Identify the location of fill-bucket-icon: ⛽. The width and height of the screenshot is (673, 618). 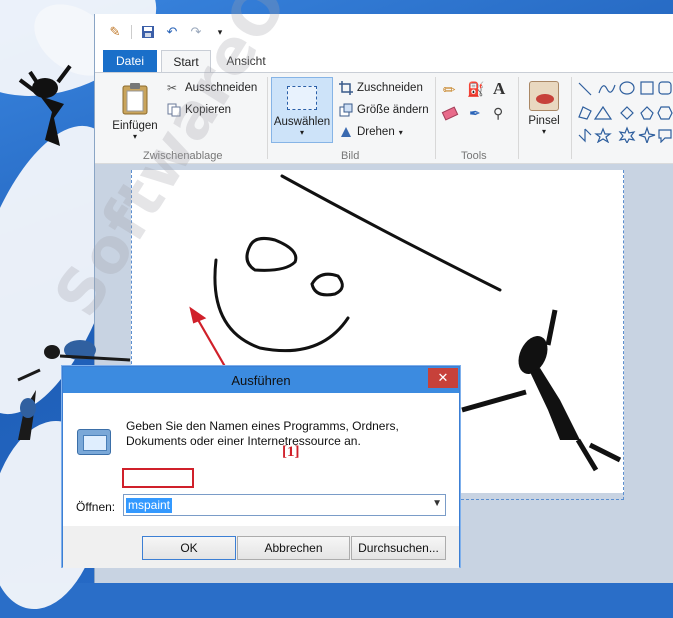
(475, 89).